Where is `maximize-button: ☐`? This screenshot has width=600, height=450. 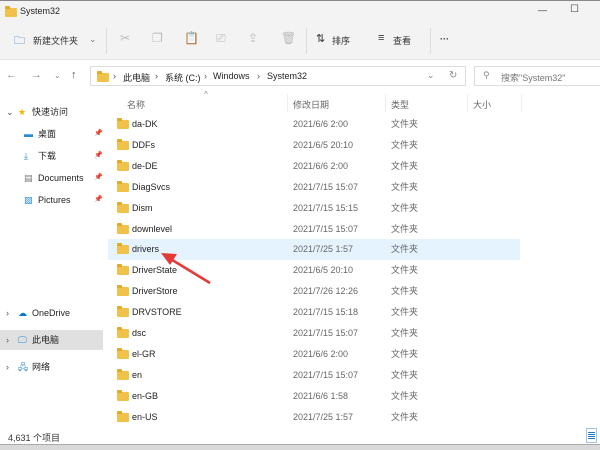 maximize-button: ☐ is located at coordinates (574, 9).